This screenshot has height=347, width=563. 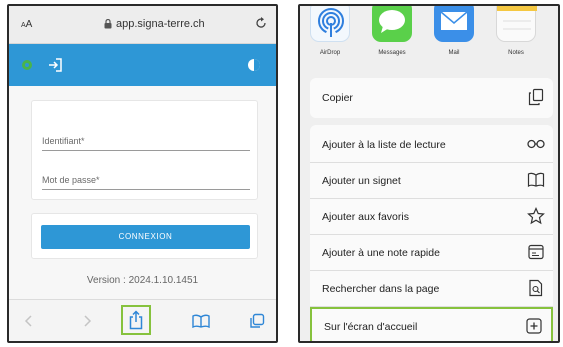 I want to click on airdrop-app, so click(x=330, y=24).